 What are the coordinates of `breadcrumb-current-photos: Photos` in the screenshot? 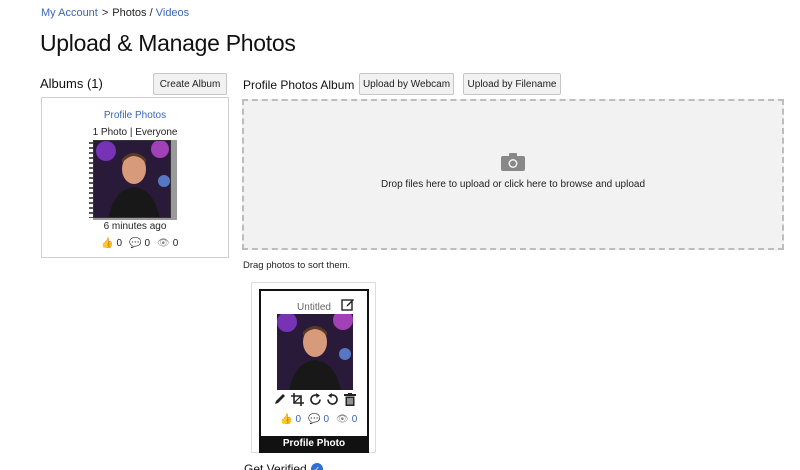 It's located at (129, 13).